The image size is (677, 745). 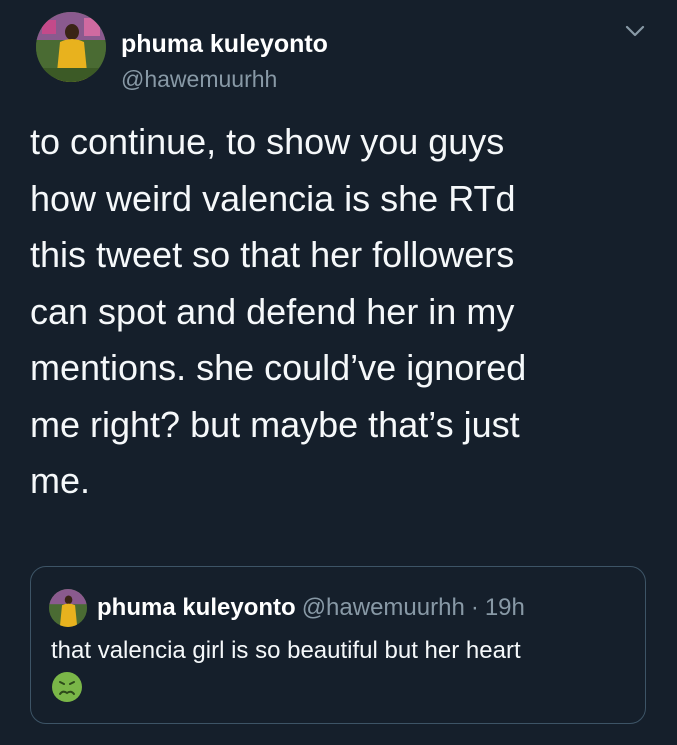 What do you see at coordinates (67, 687) in the screenshot?
I see `nauseated-face-icon` at bounding box center [67, 687].